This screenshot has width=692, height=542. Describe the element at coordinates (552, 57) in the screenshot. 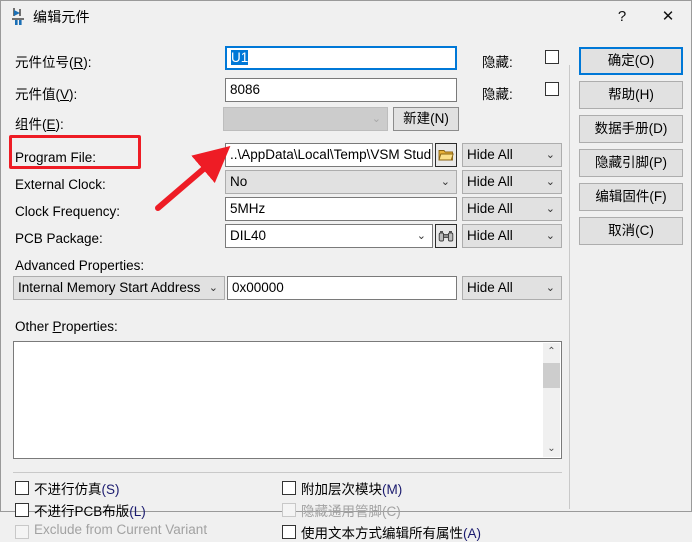

I see `reference-hide-checkbox` at that location.